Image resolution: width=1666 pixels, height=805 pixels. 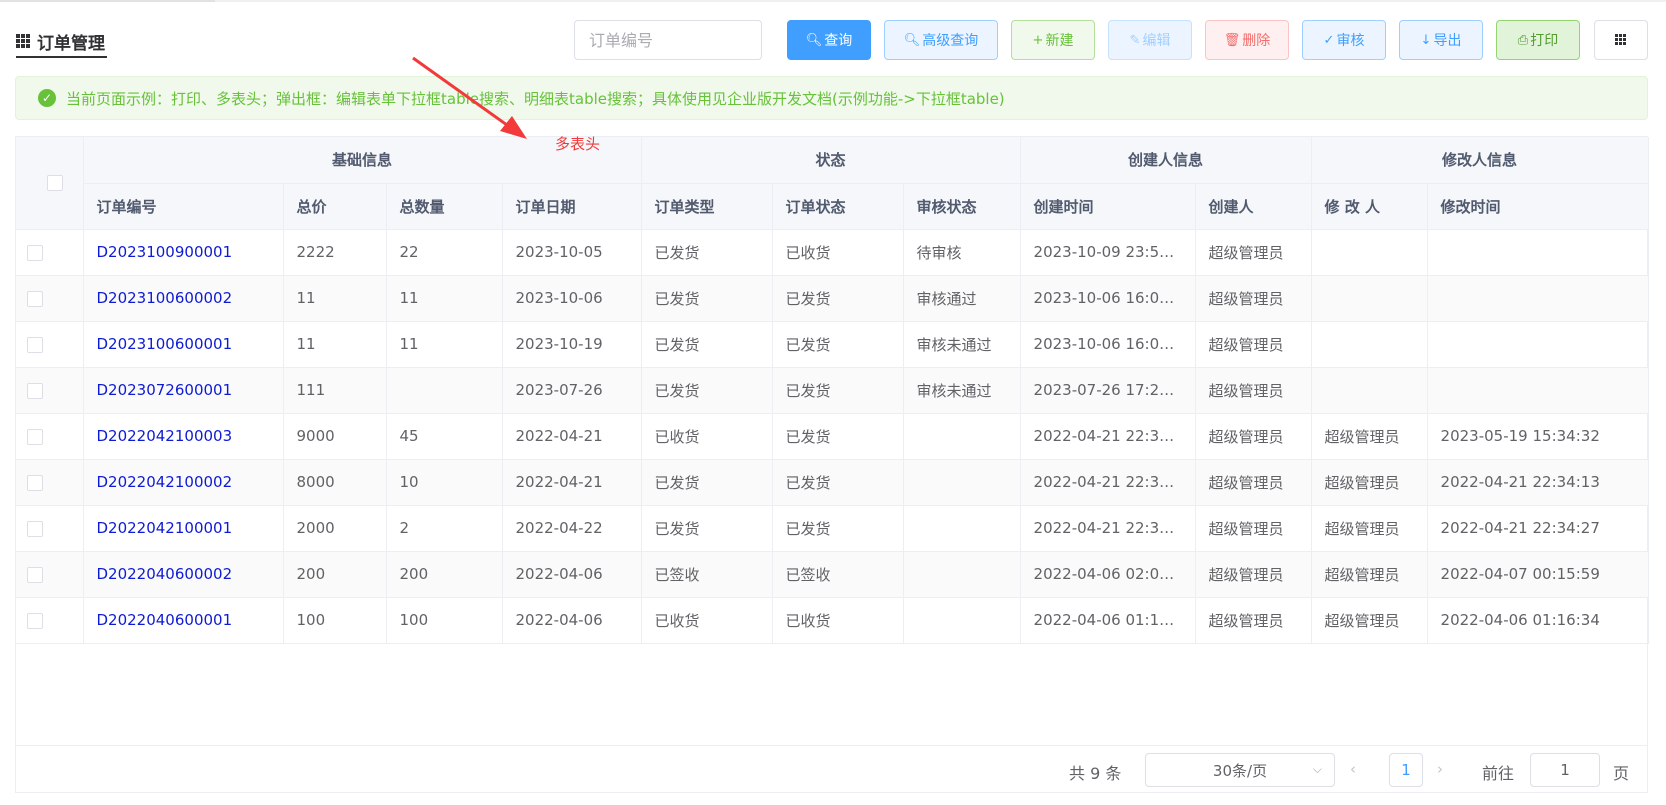 What do you see at coordinates (335, 620) in the screenshot?
I see `cell-total-price: 100` at bounding box center [335, 620].